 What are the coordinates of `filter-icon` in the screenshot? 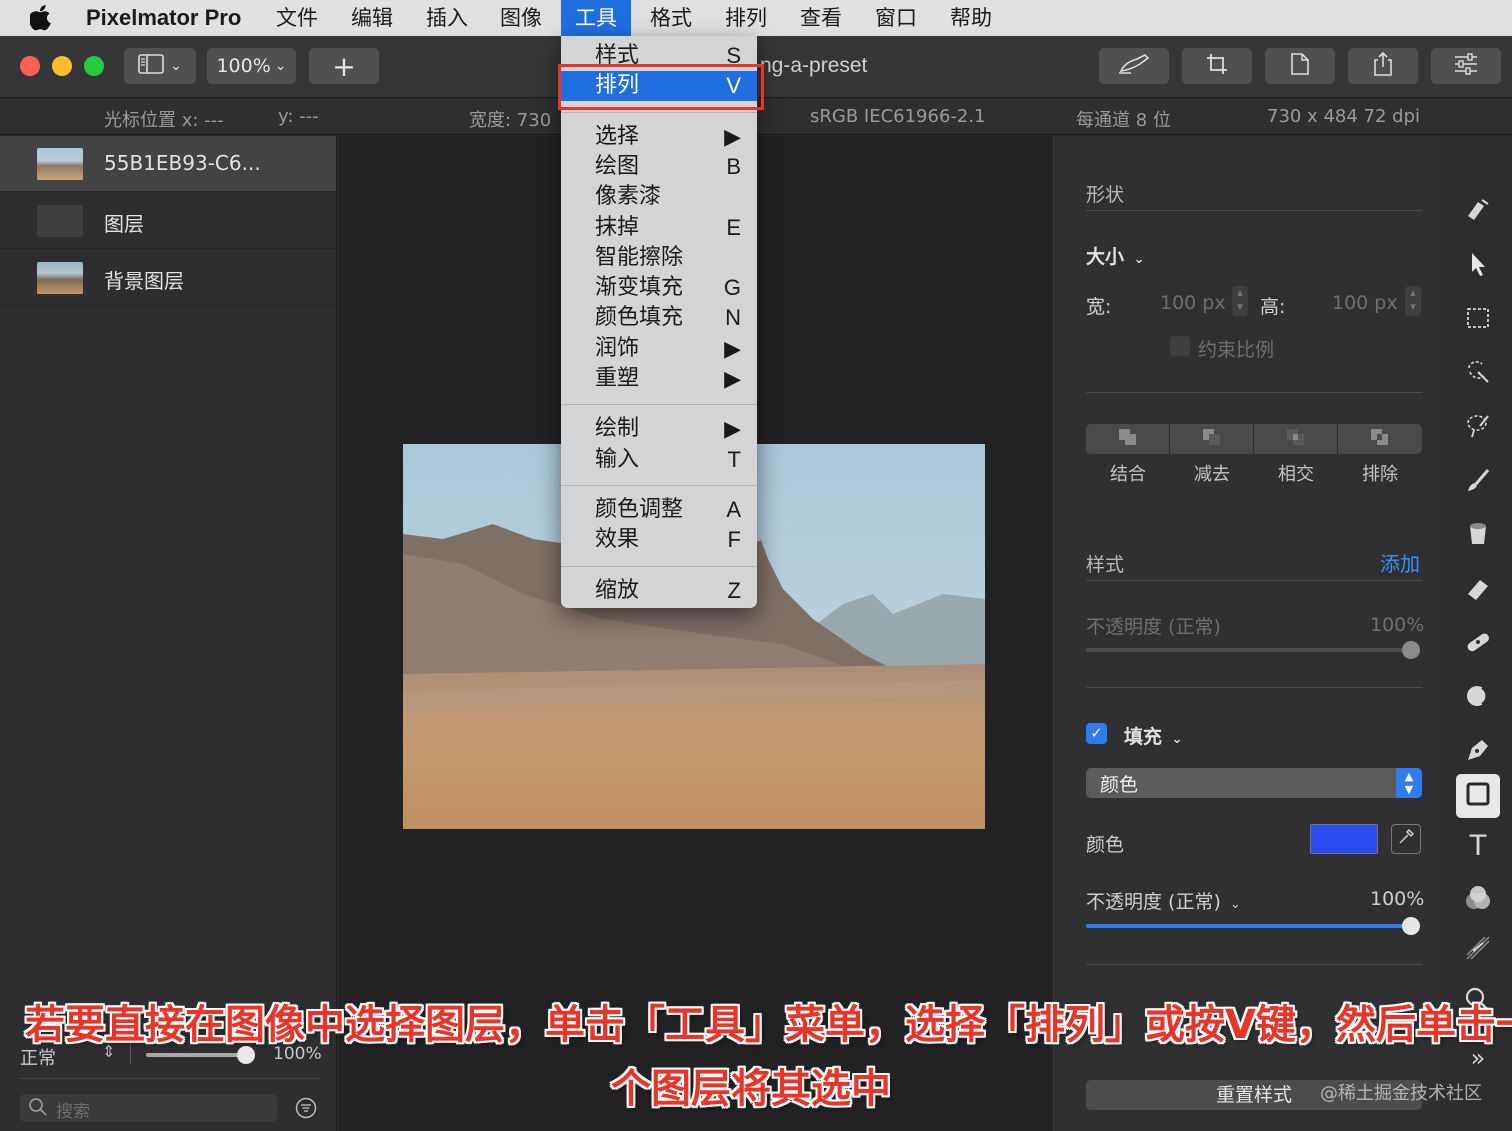 It's located at (306, 1110).